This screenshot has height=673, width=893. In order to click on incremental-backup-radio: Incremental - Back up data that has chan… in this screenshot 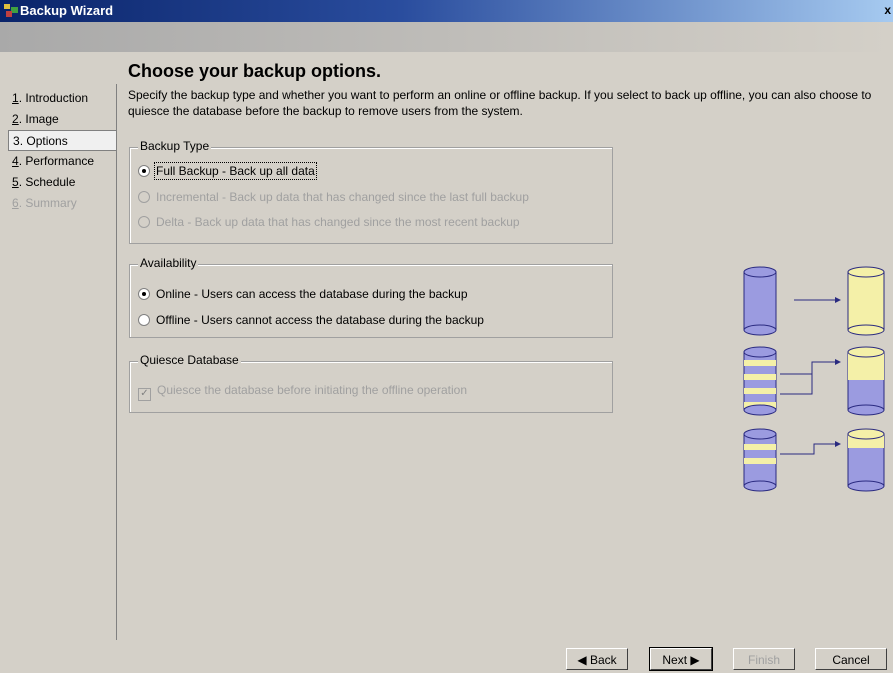, I will do `click(333, 197)`.